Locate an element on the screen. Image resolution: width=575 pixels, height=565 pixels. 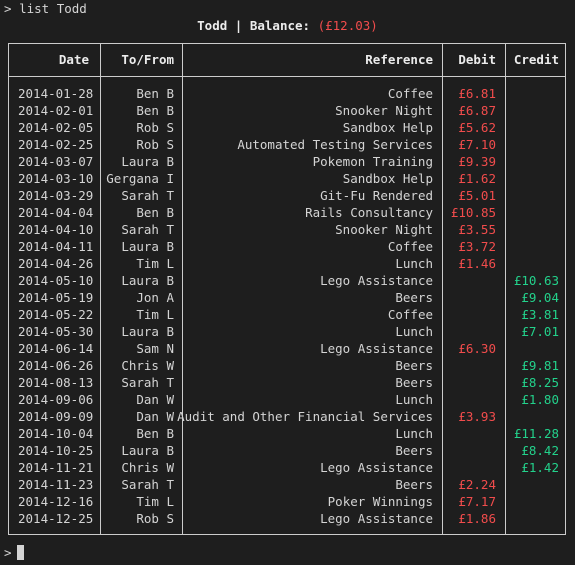
table-row: 2014-06-26 Chris W Beers £9.81 is located at coordinates (287, 365).